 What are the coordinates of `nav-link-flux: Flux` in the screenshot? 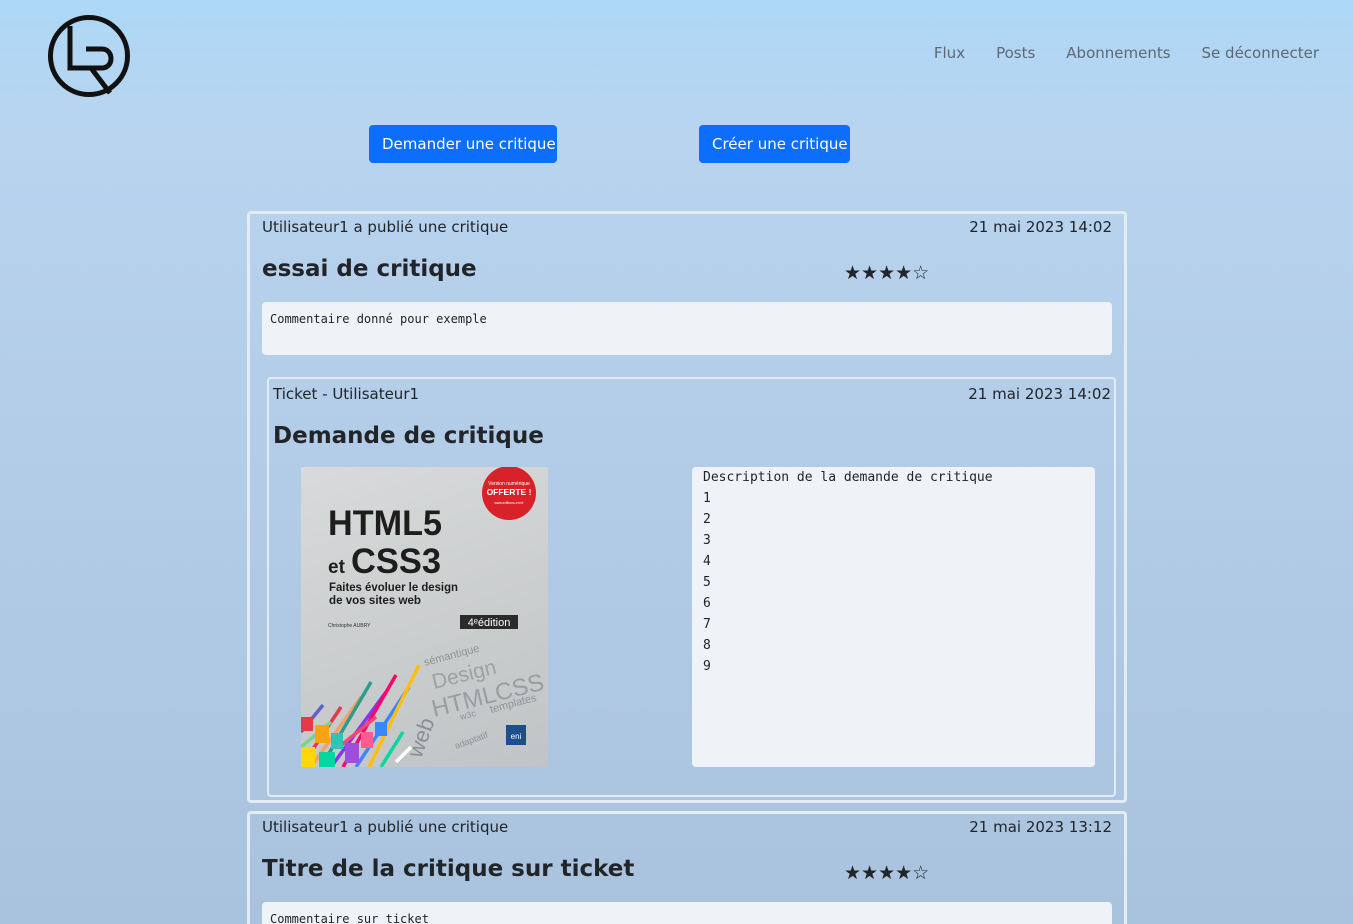 It's located at (949, 53).